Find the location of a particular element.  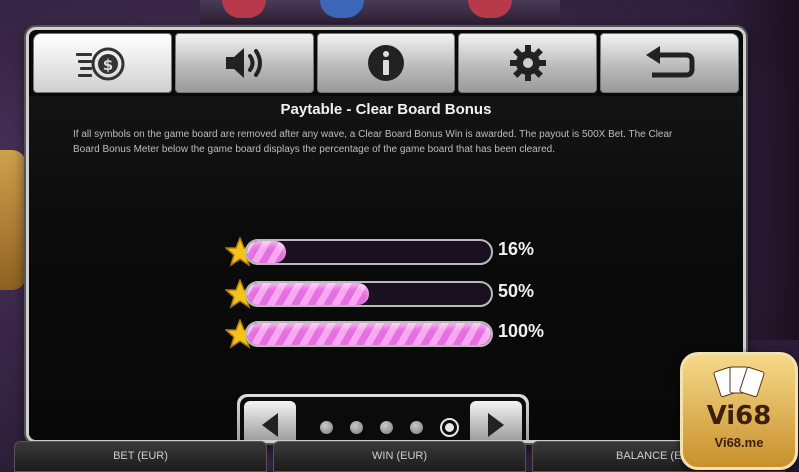

return-arrow-icon is located at coordinates (670, 62).